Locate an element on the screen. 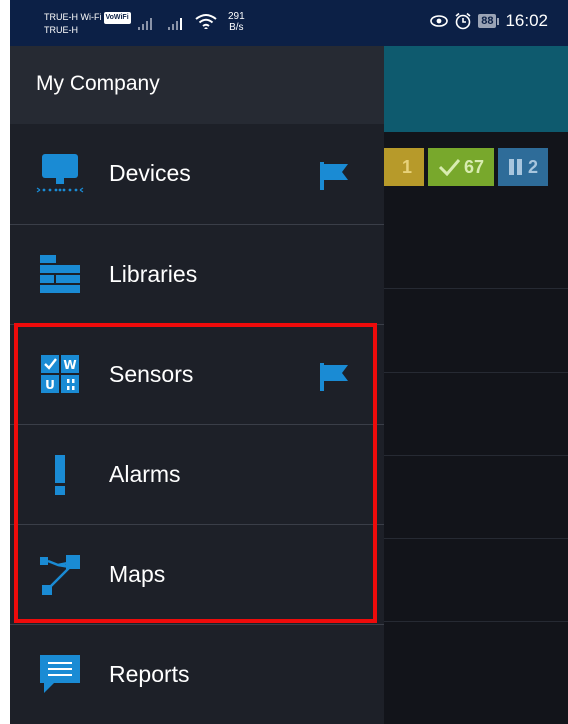 The image size is (568, 724). data-rate-unit: B/s is located at coordinates (236, 27).